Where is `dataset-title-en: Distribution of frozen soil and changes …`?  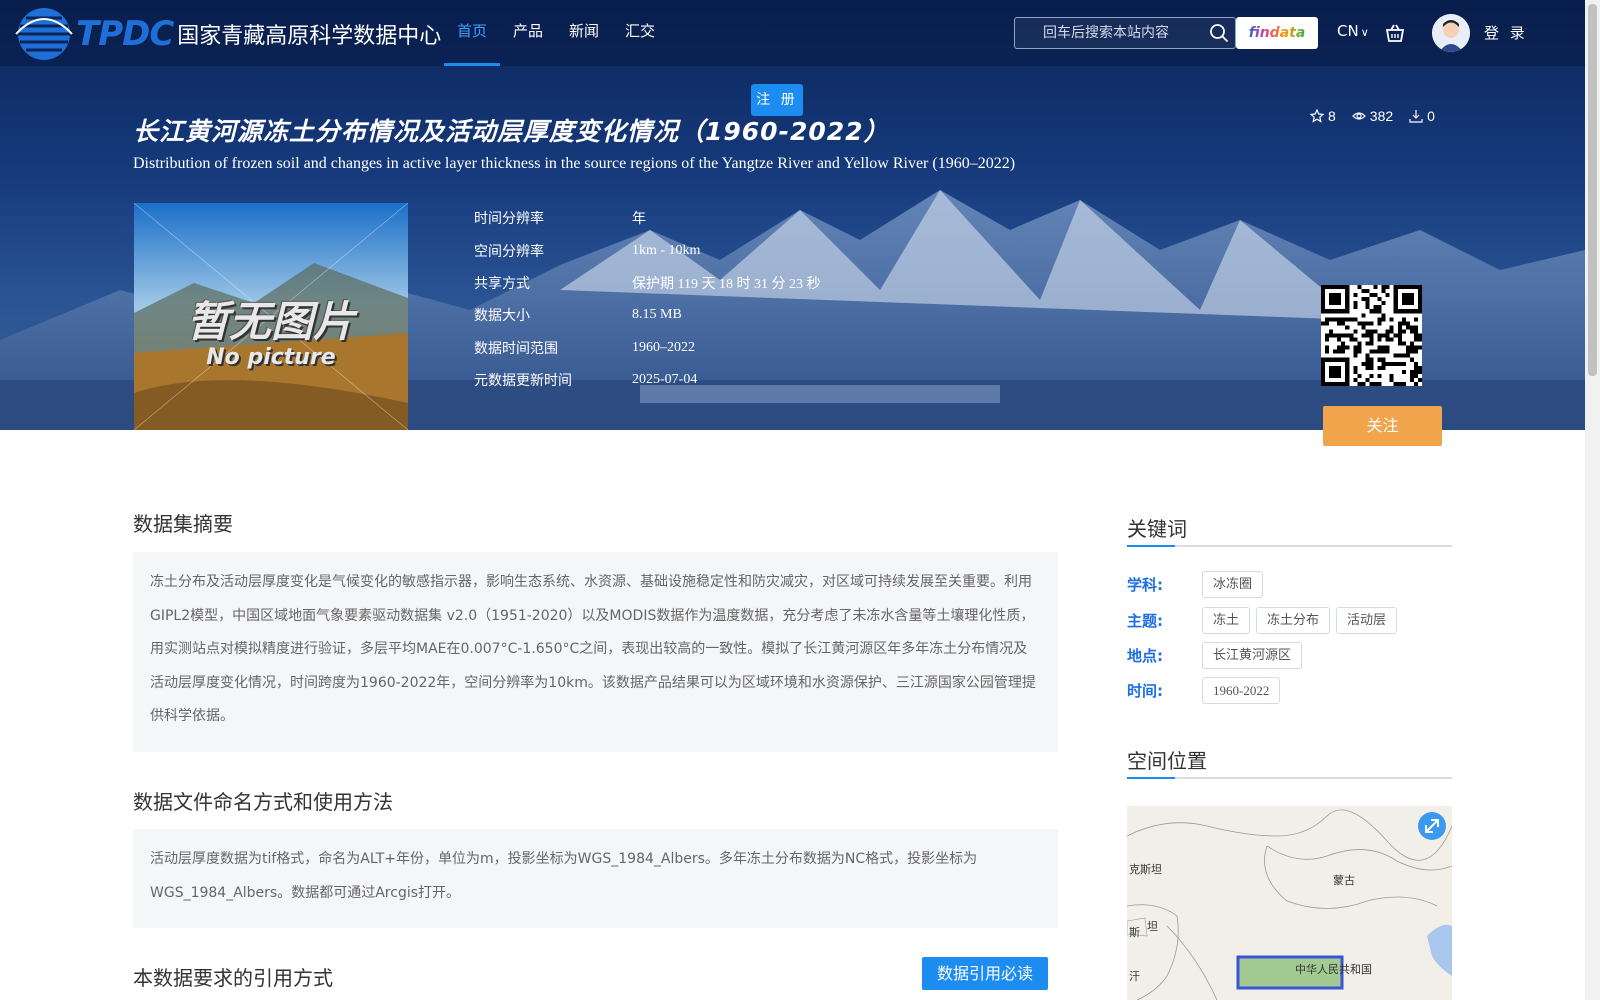 dataset-title-en: Distribution of frozen soil and changes … is located at coordinates (574, 163).